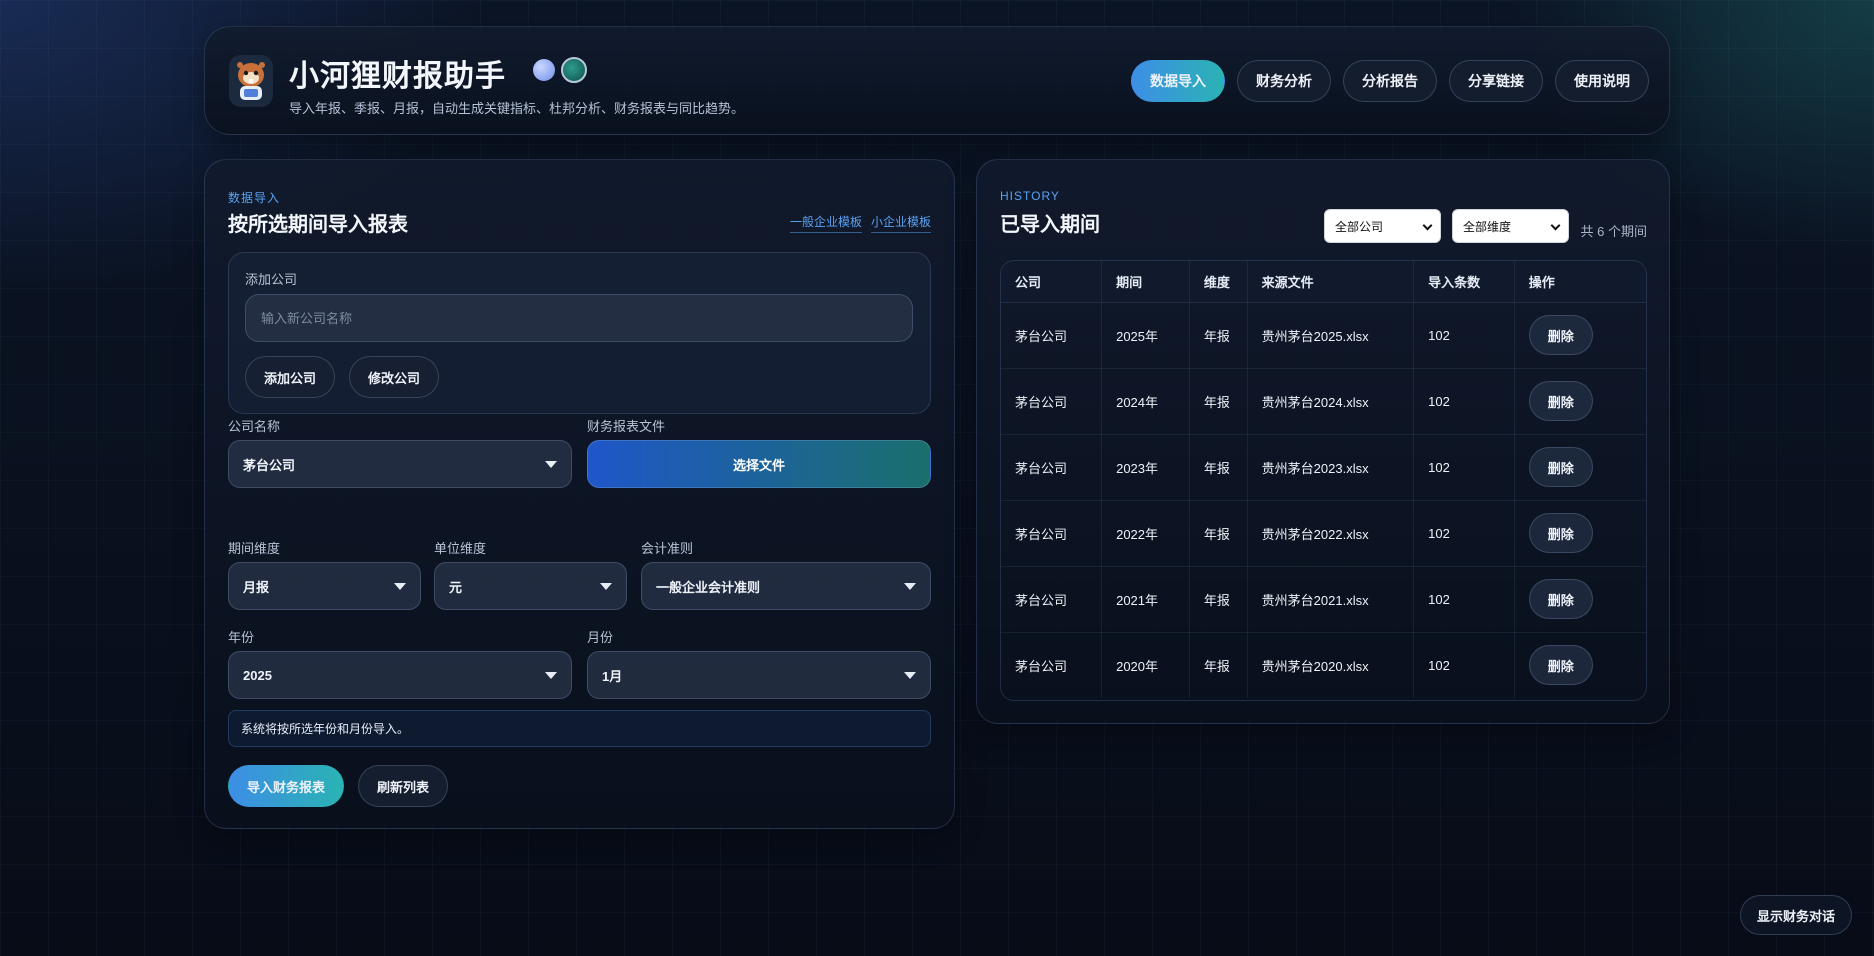 The height and width of the screenshot is (956, 1874). Describe the element at coordinates (579, 318) in the screenshot. I see `new-company-input` at that location.